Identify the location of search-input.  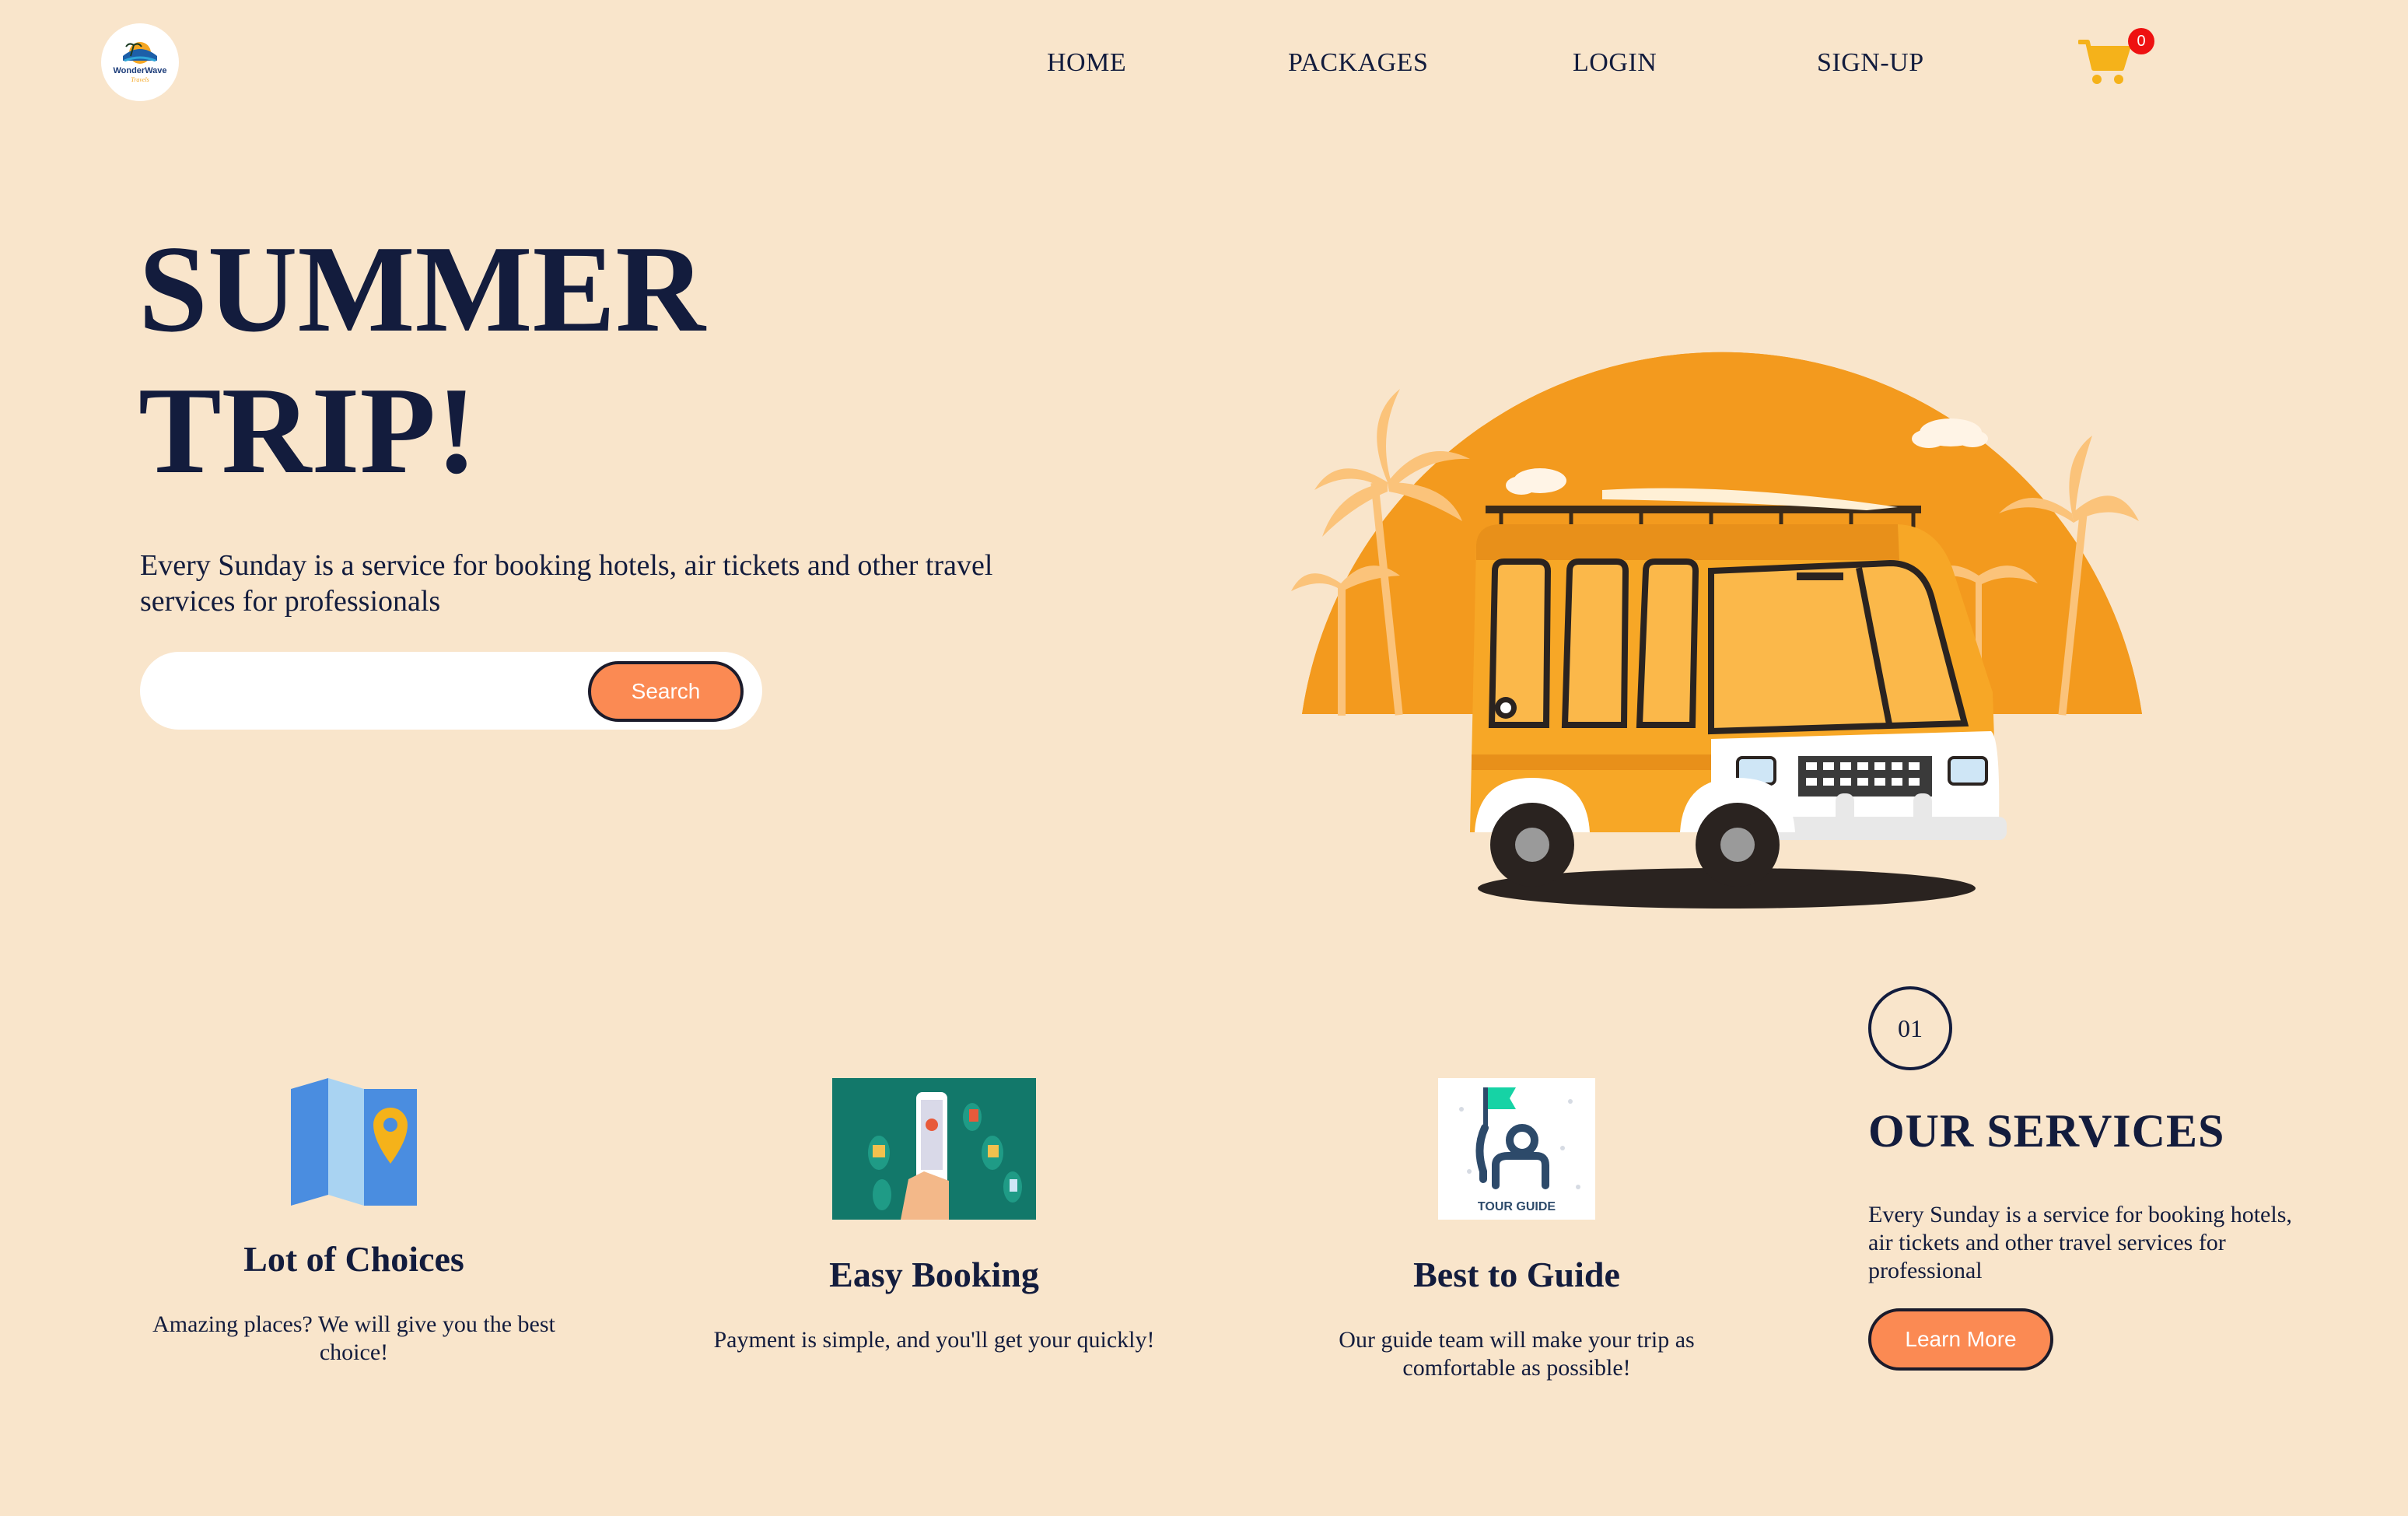
(365, 690).